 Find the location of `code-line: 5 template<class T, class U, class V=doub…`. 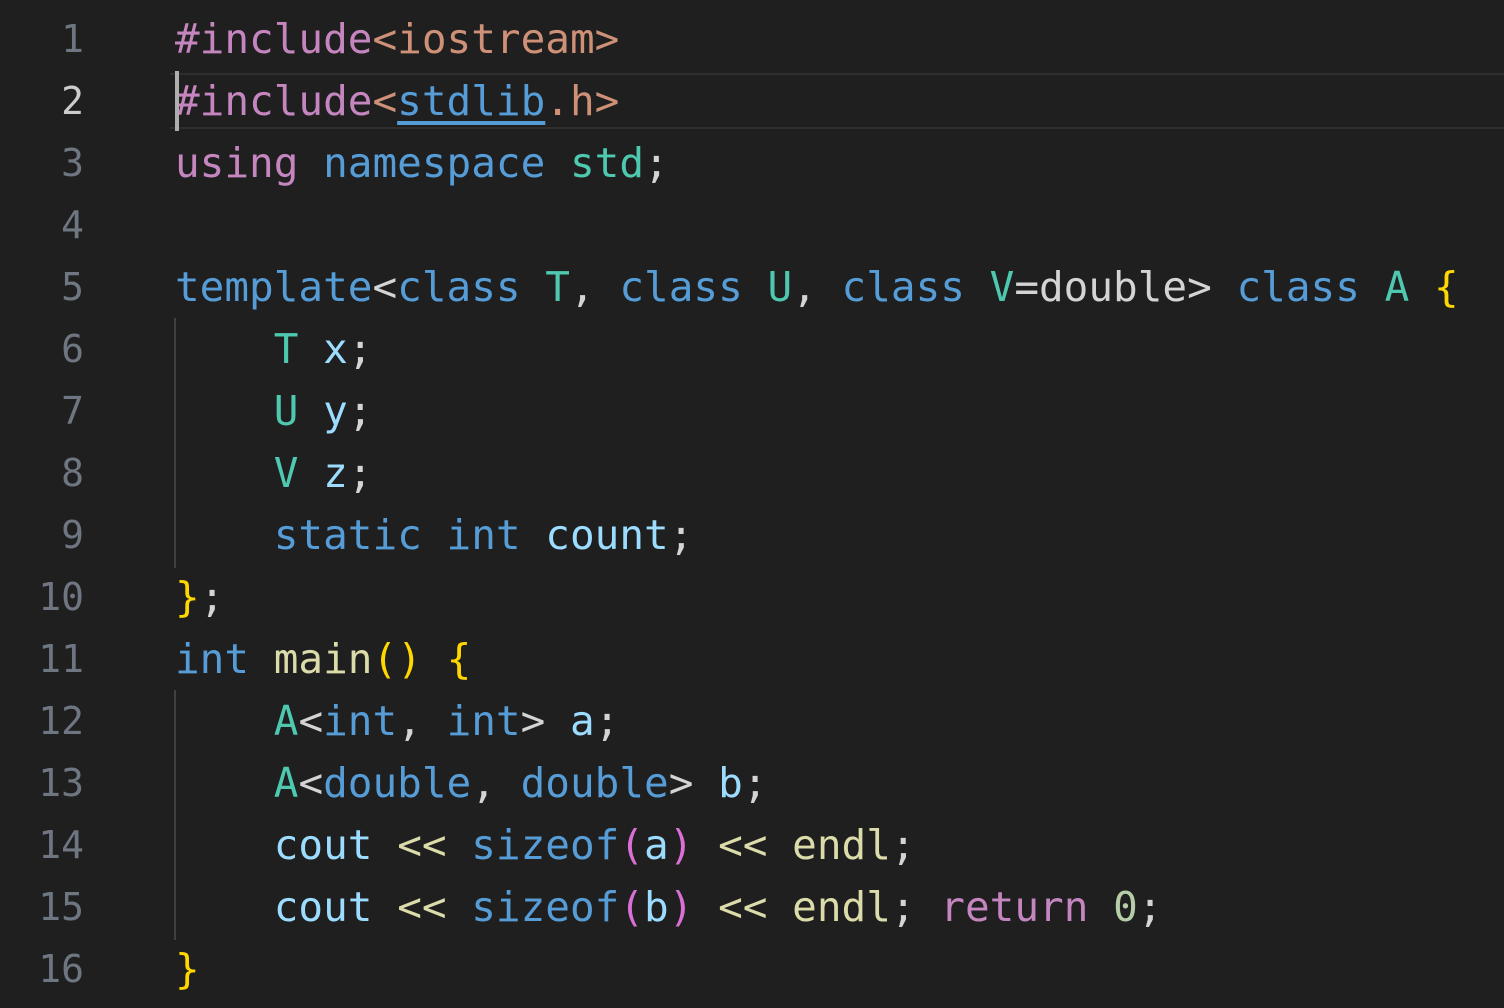

code-line: 5 template<class T, class U, class V=doub… is located at coordinates (752, 287).